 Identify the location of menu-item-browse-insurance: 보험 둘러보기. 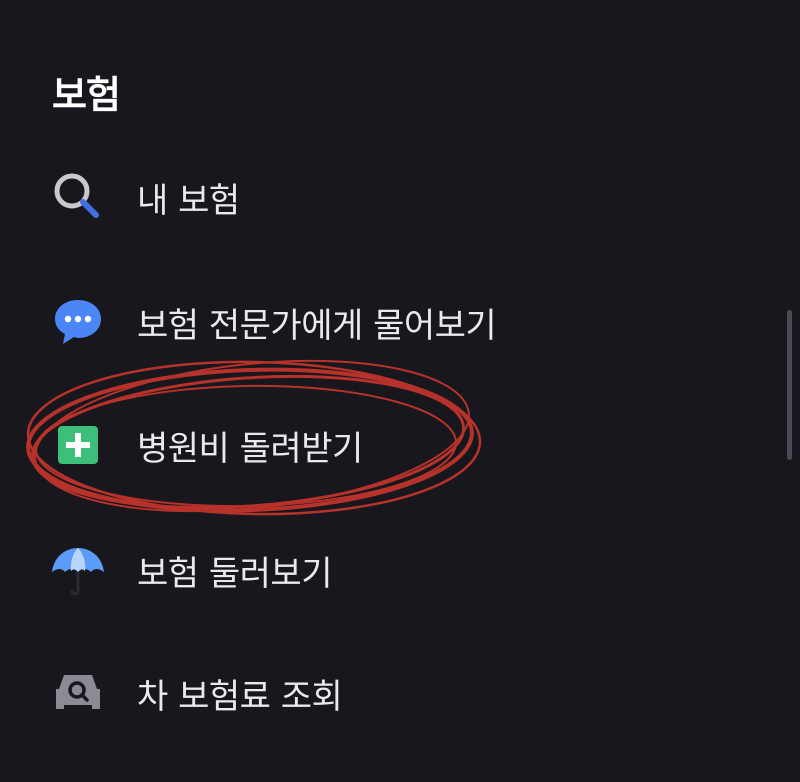
(380, 570).